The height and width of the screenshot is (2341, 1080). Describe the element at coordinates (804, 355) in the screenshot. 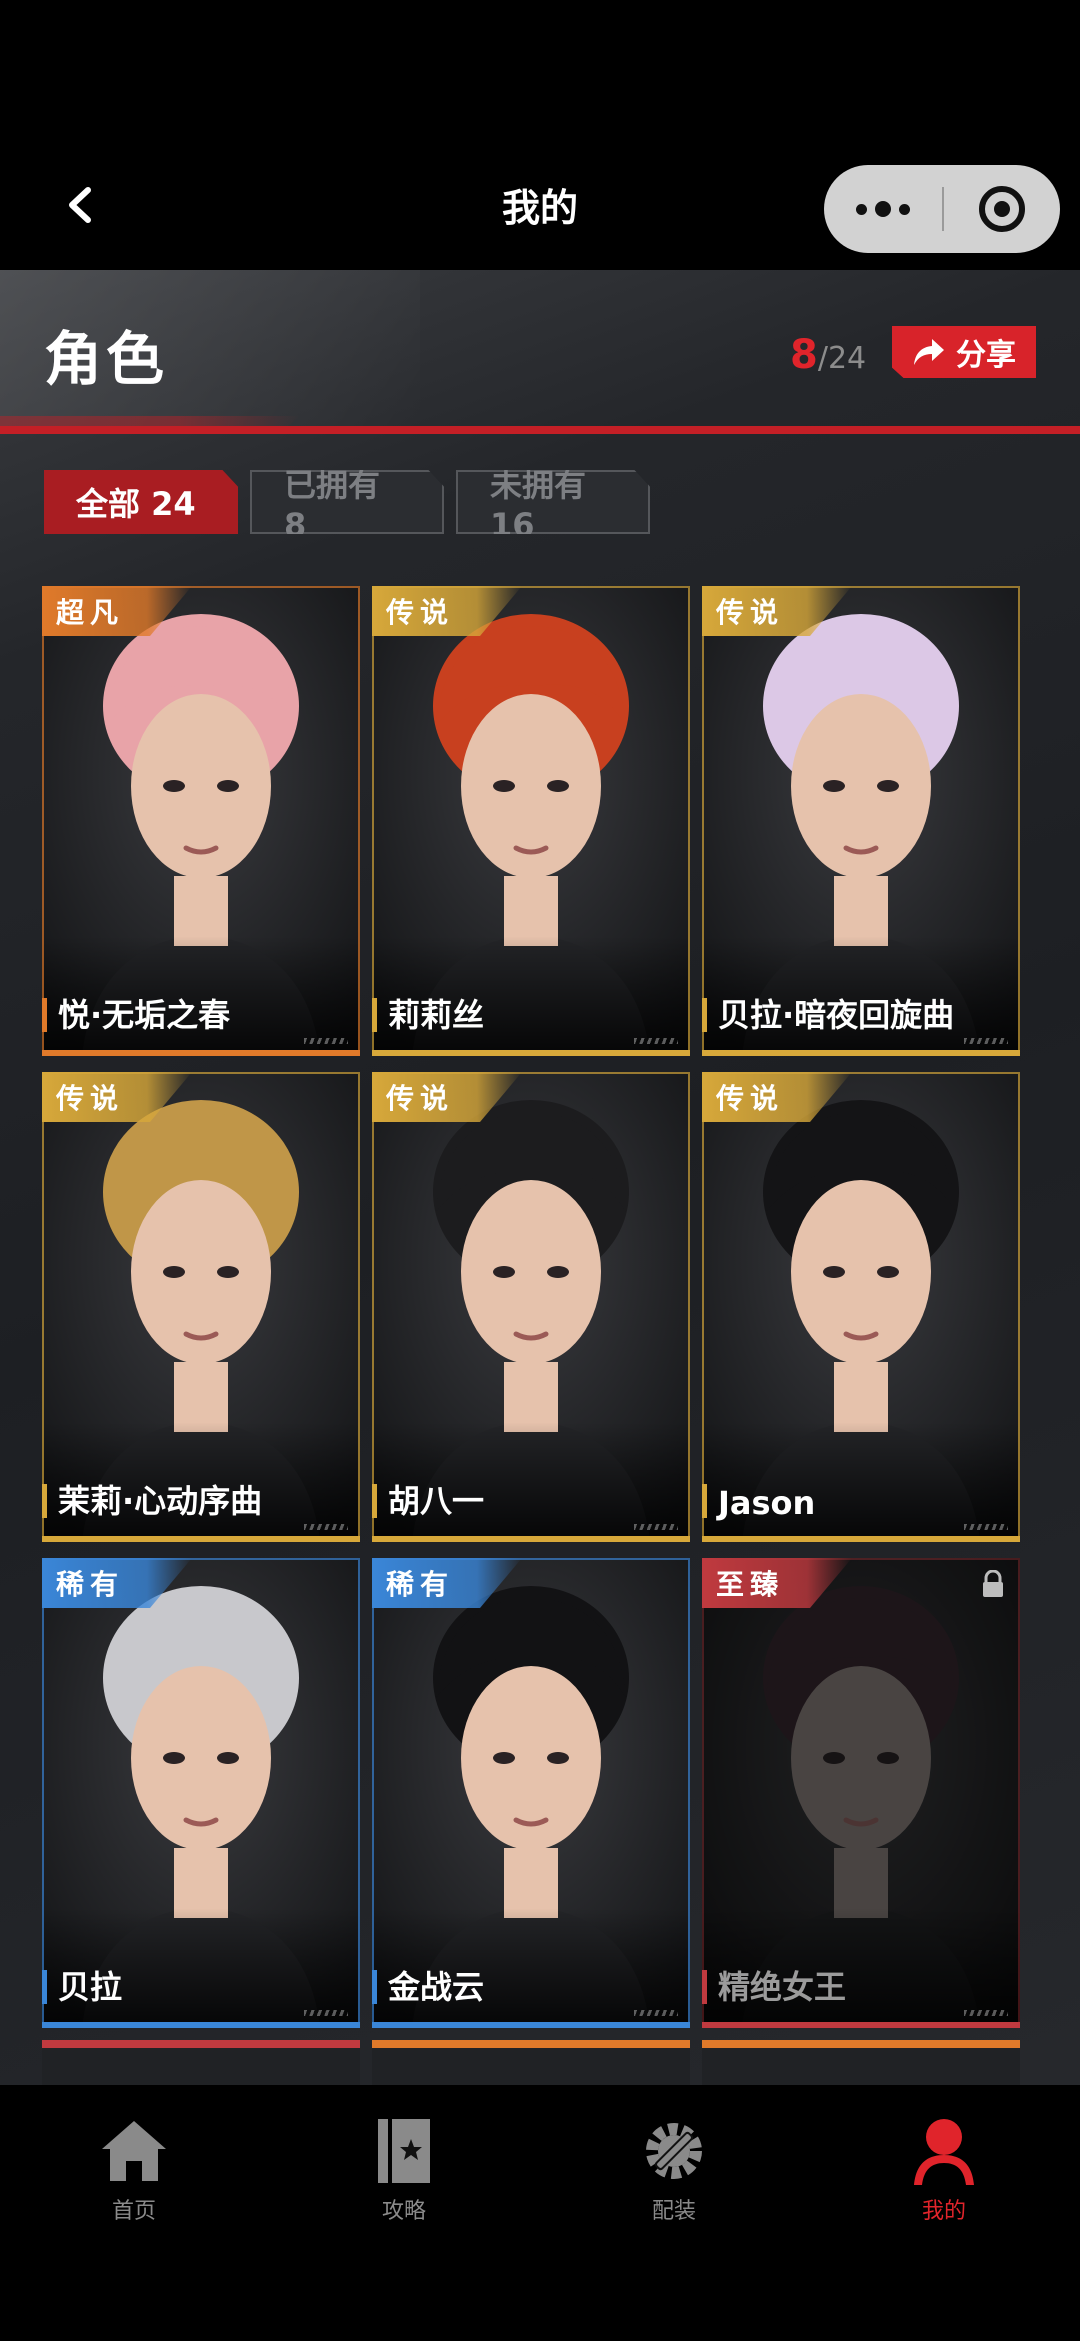

I see `owned-count: 8` at that location.